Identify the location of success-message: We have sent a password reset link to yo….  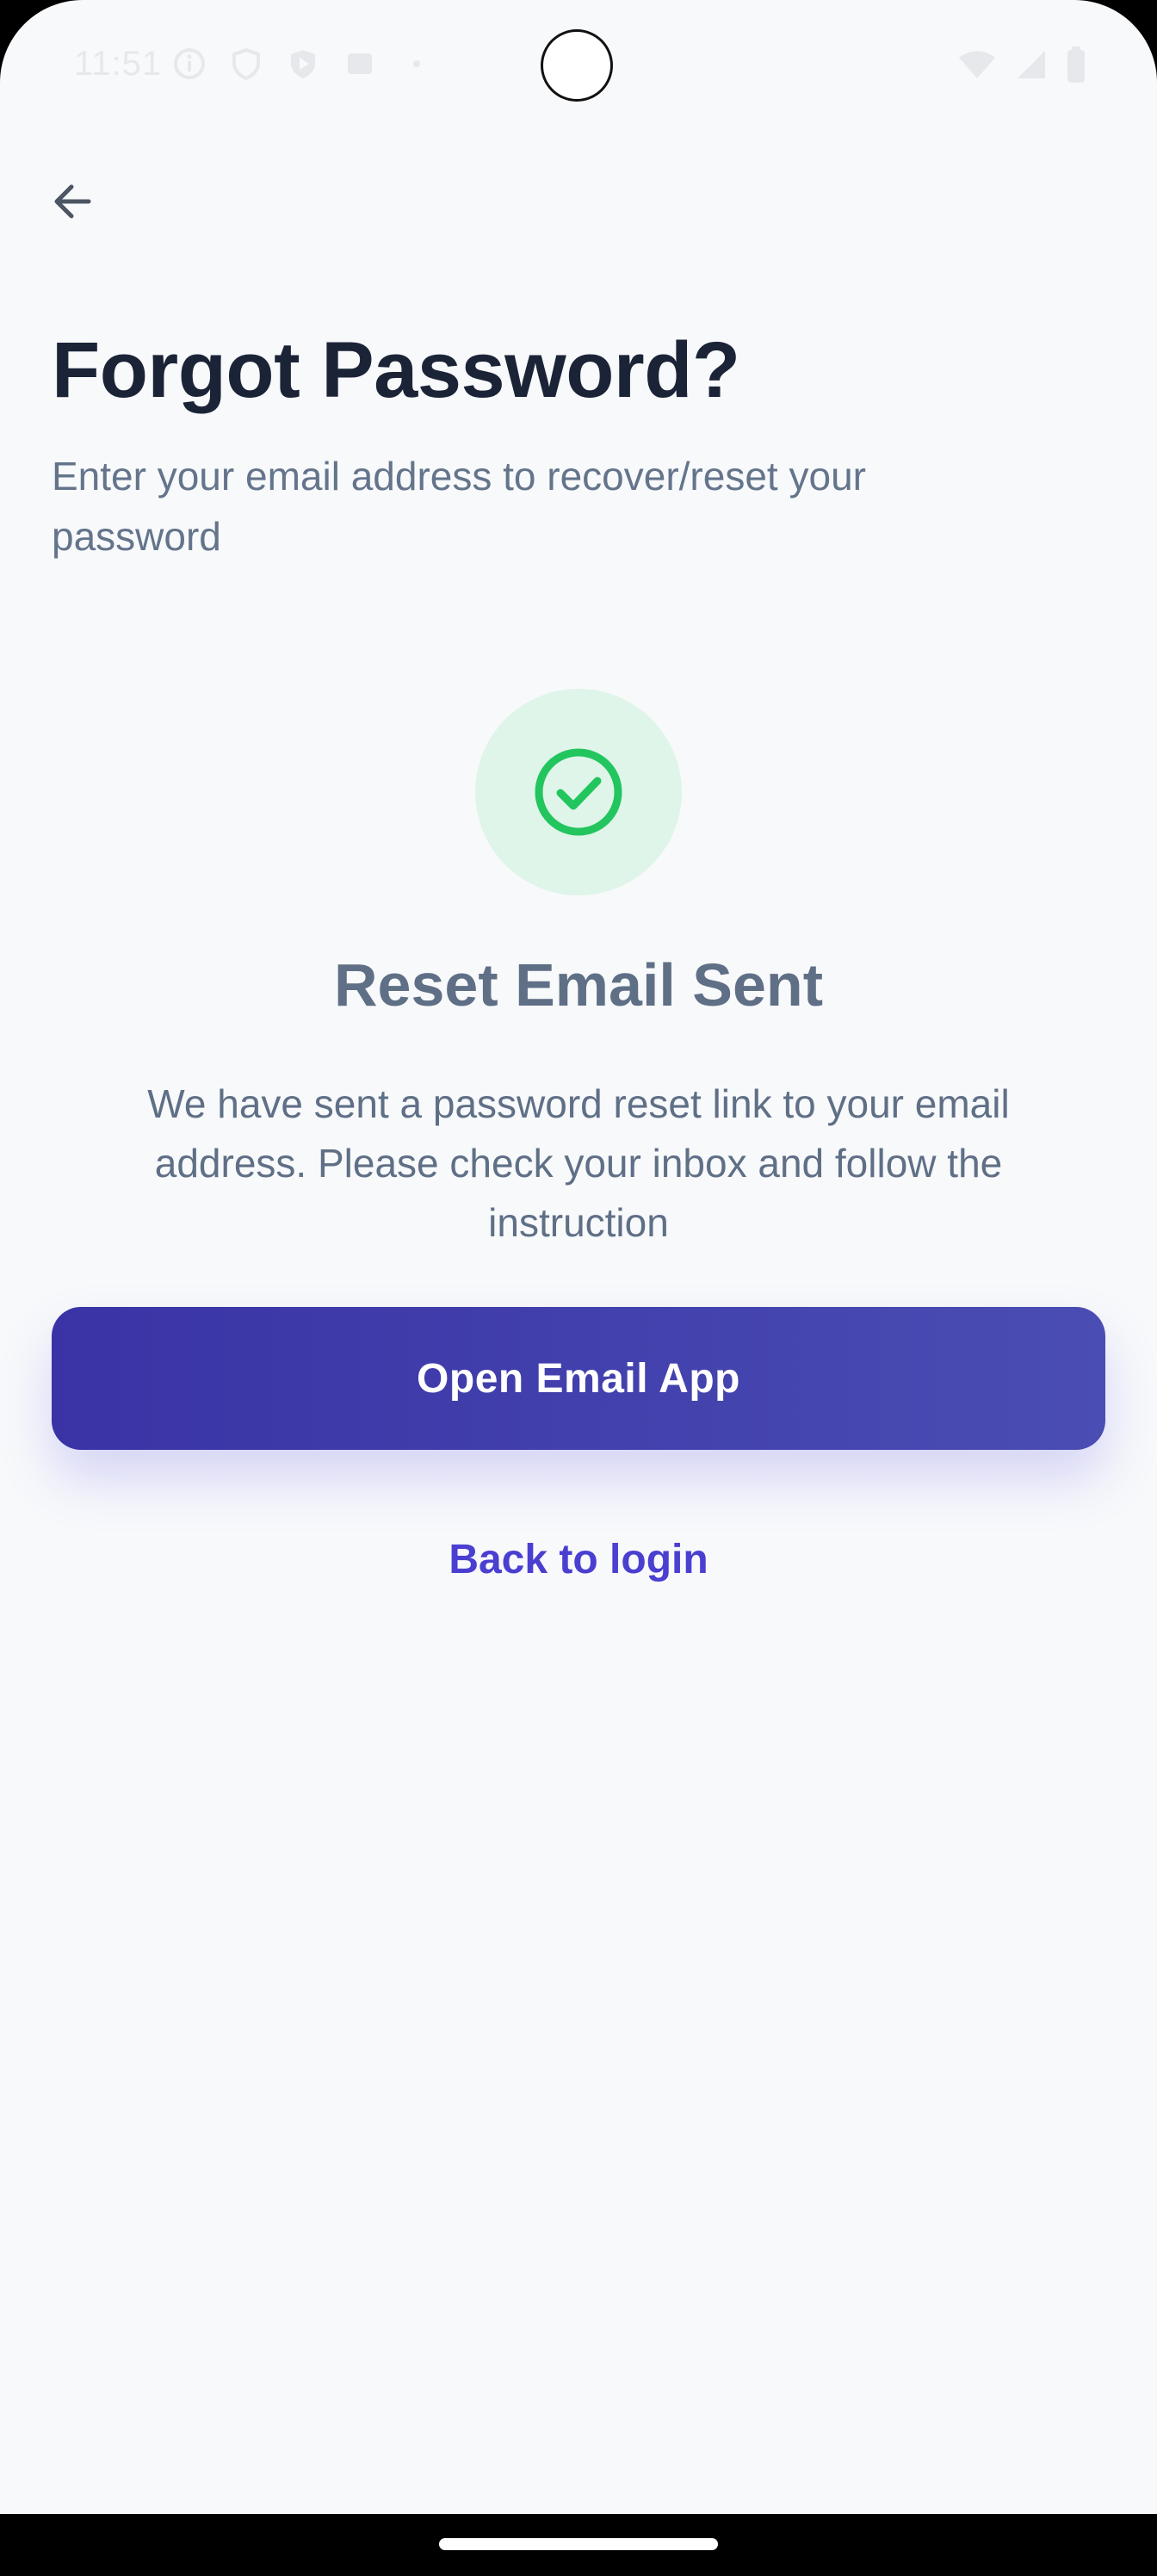
(579, 1163).